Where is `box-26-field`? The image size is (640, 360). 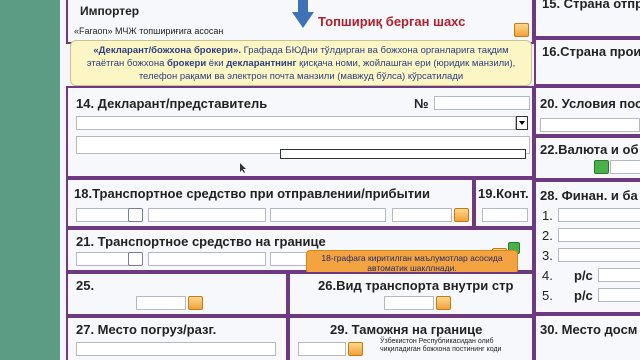 box-26-field is located at coordinates (409, 303).